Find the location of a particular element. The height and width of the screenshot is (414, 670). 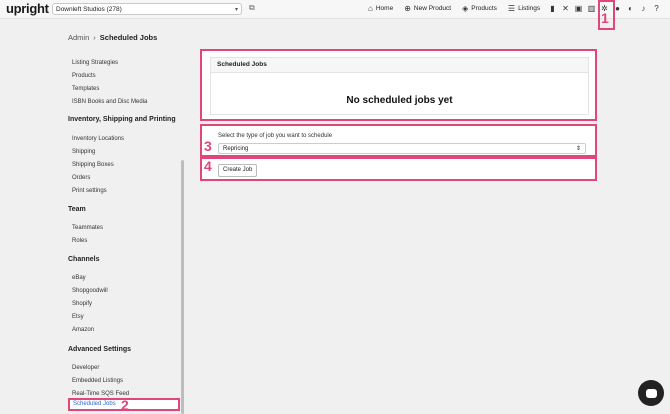

nav-listings: ☰ Listings is located at coordinates (524, 9).